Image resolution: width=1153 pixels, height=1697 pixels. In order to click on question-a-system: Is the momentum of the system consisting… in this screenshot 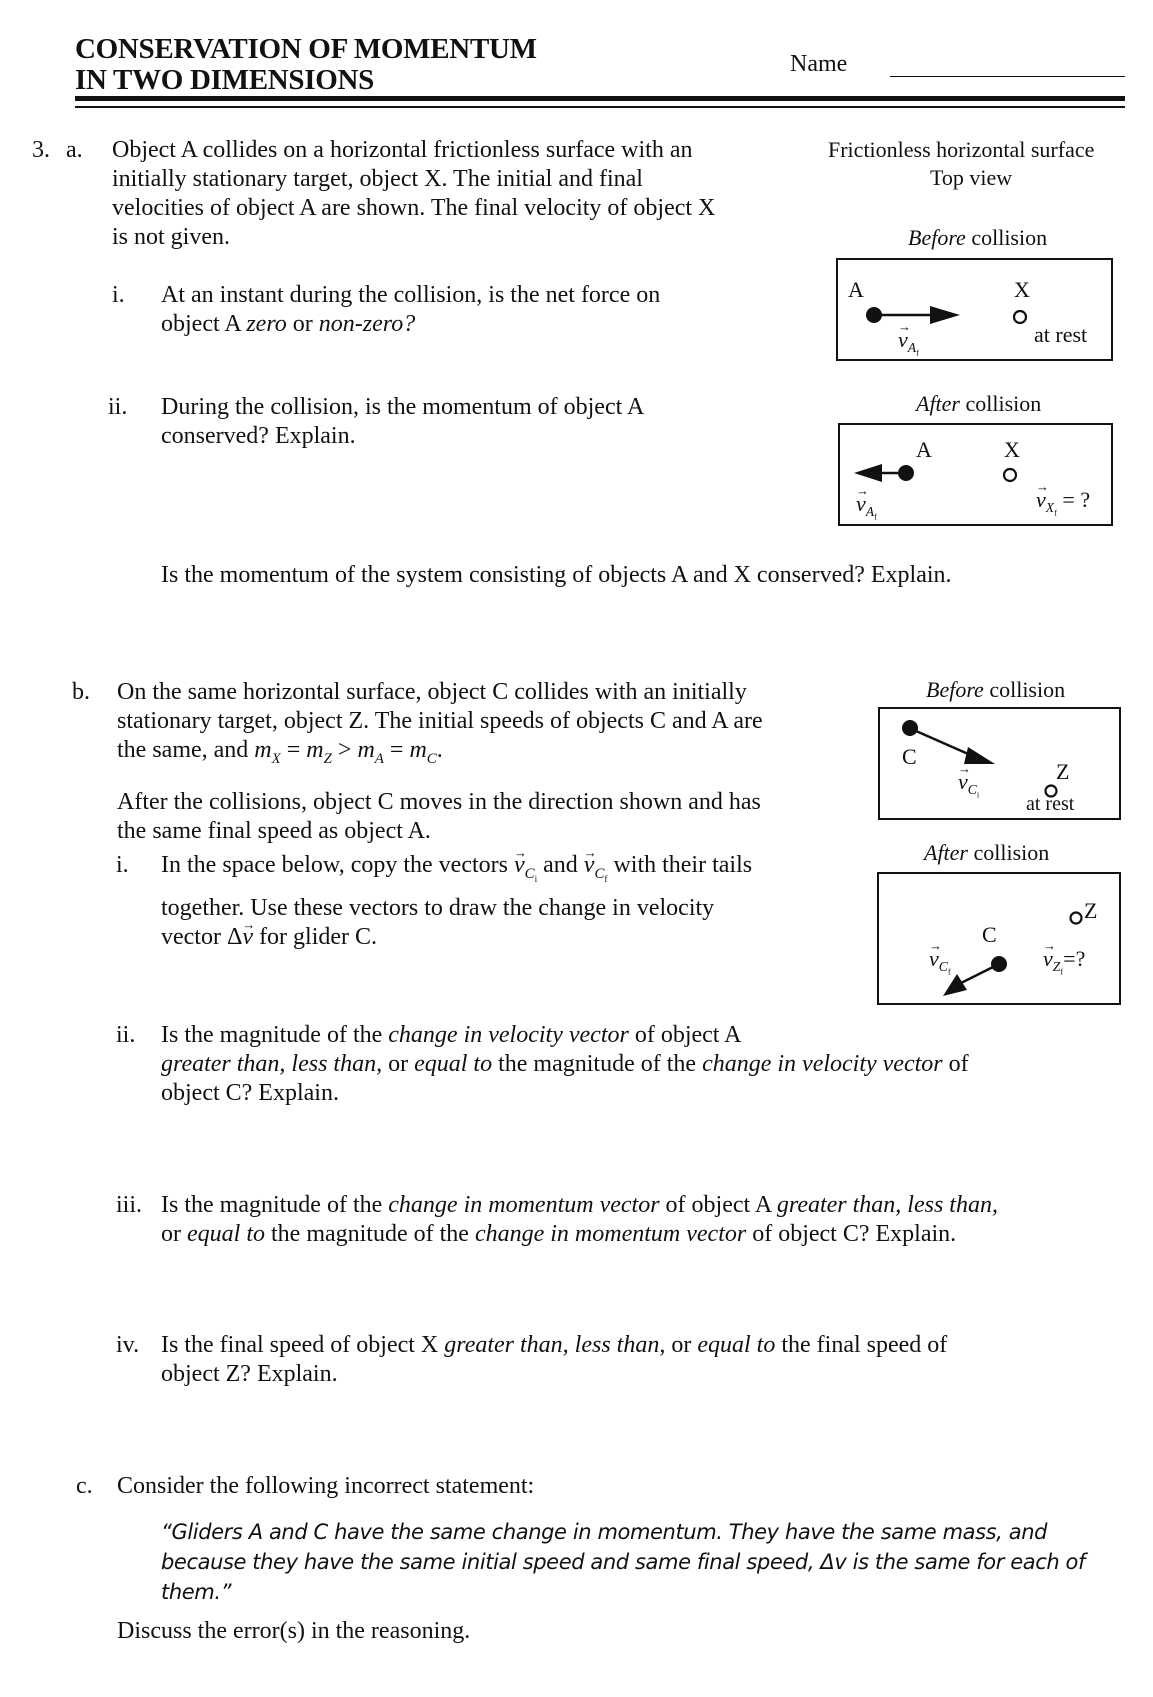, I will do `click(556, 575)`.